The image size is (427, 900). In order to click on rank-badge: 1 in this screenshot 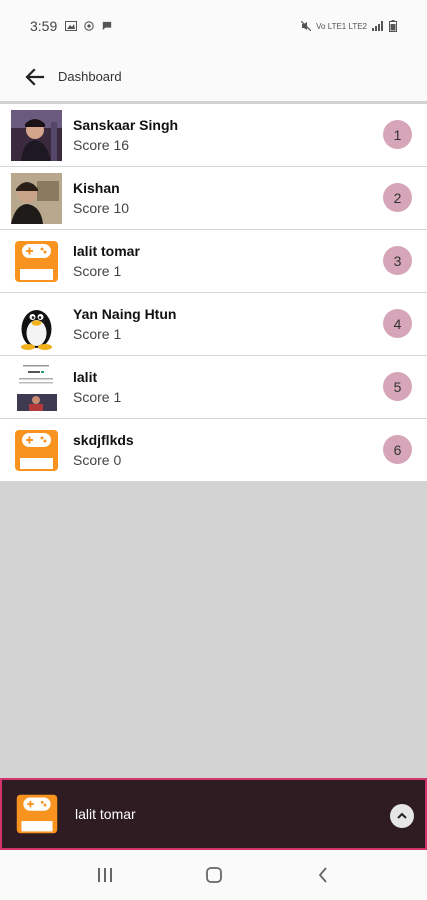, I will do `click(397, 134)`.